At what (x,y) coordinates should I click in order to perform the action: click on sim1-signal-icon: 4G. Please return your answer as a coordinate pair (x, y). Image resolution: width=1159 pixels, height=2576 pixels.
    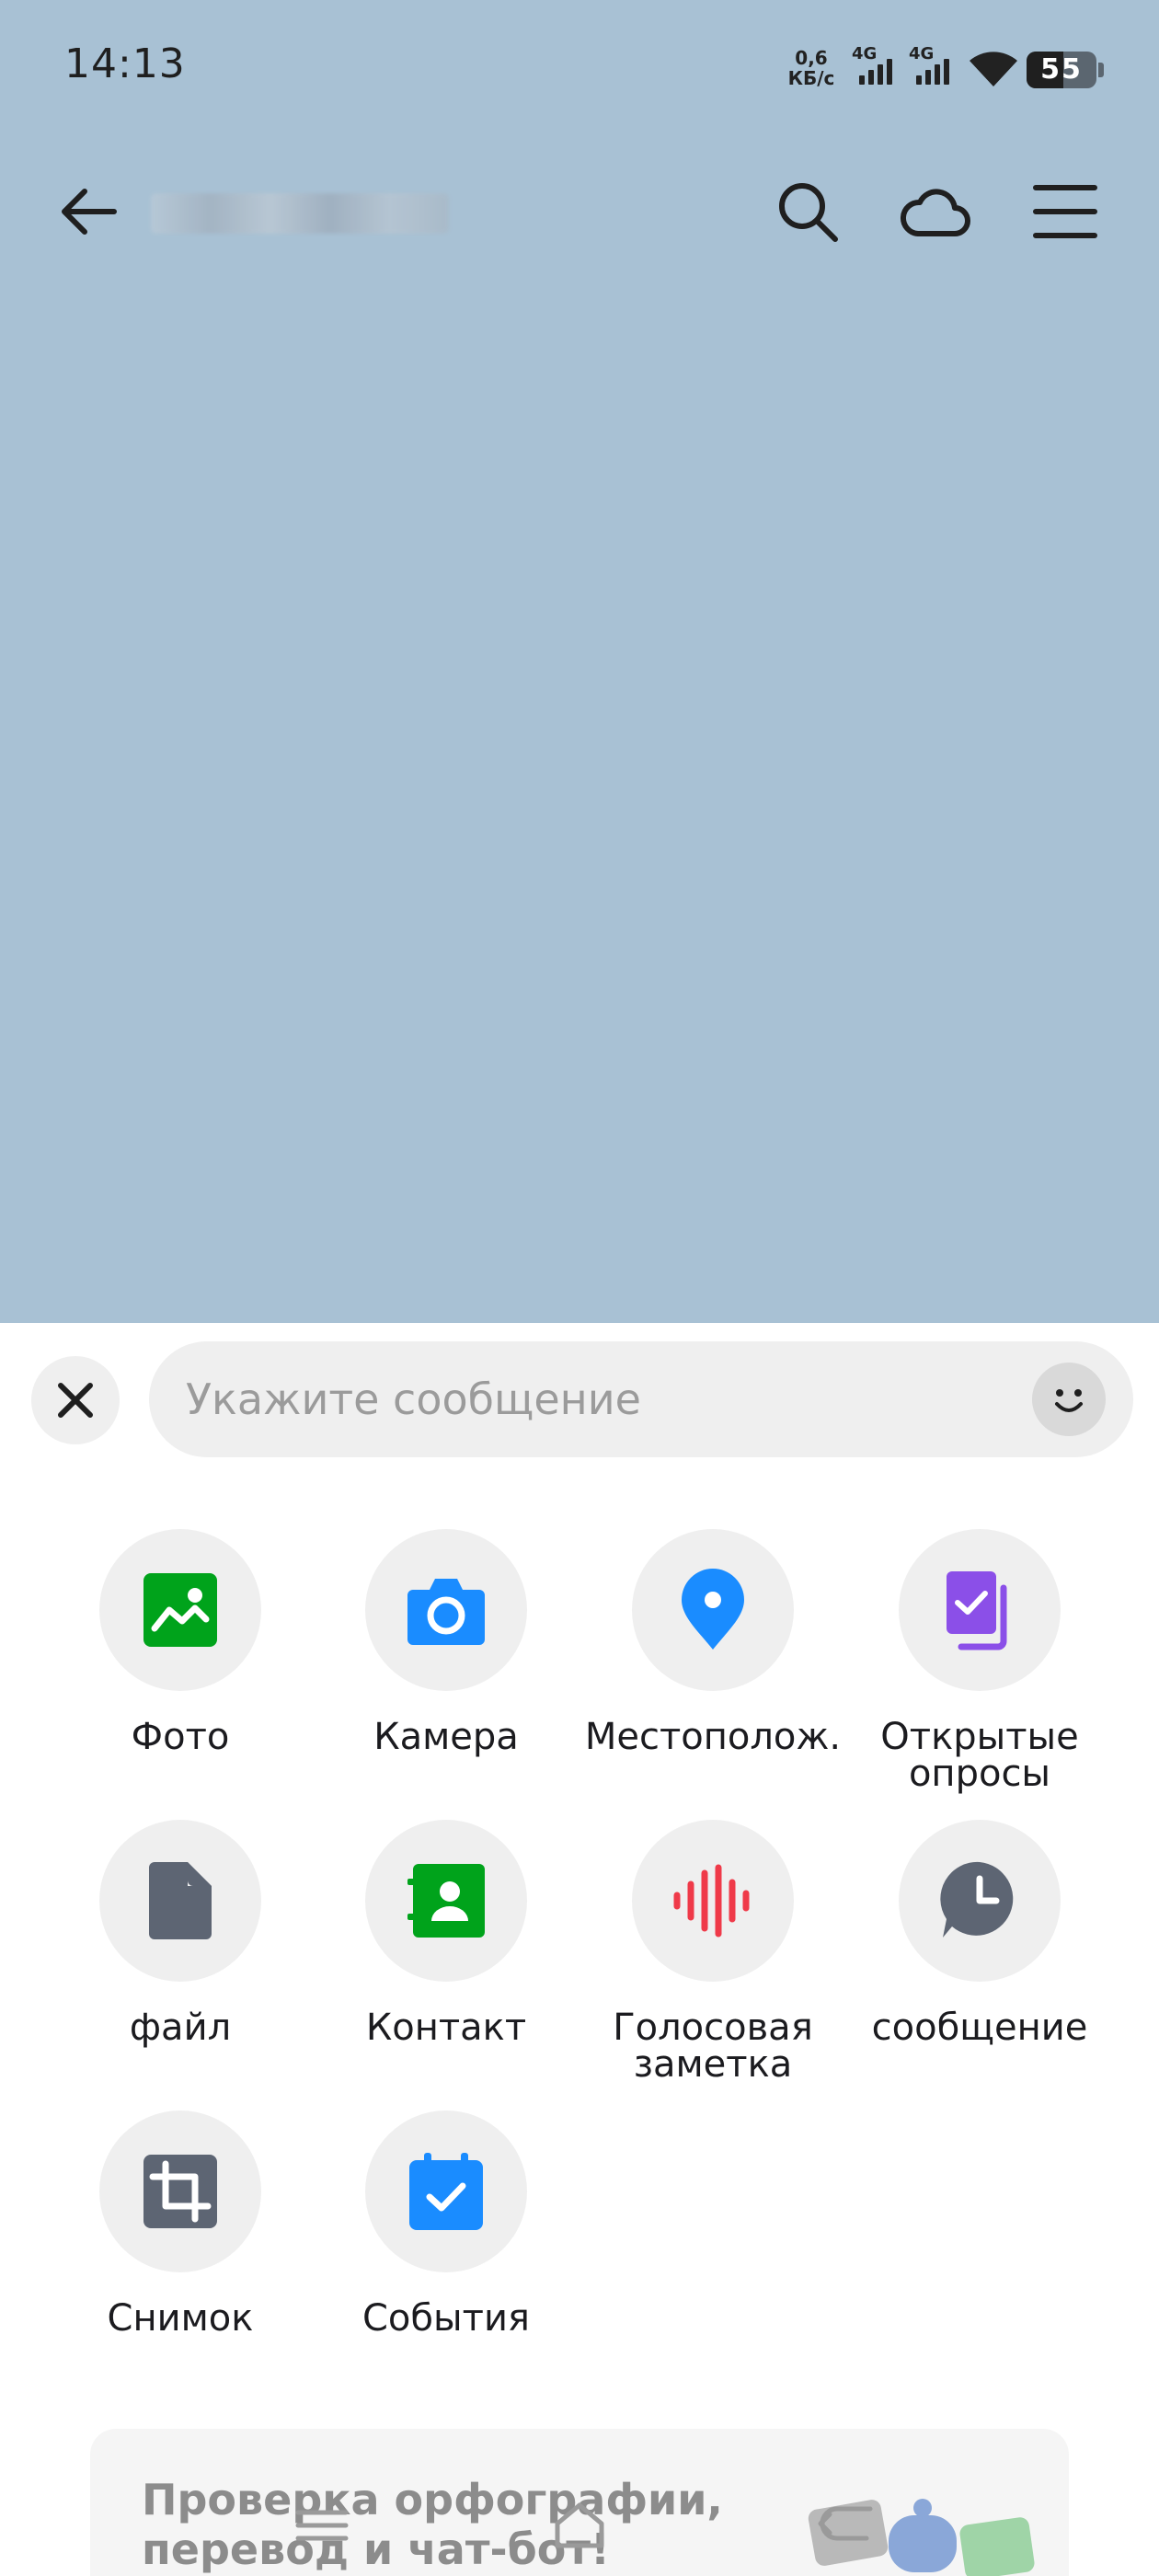
    Looking at the image, I should click on (876, 66).